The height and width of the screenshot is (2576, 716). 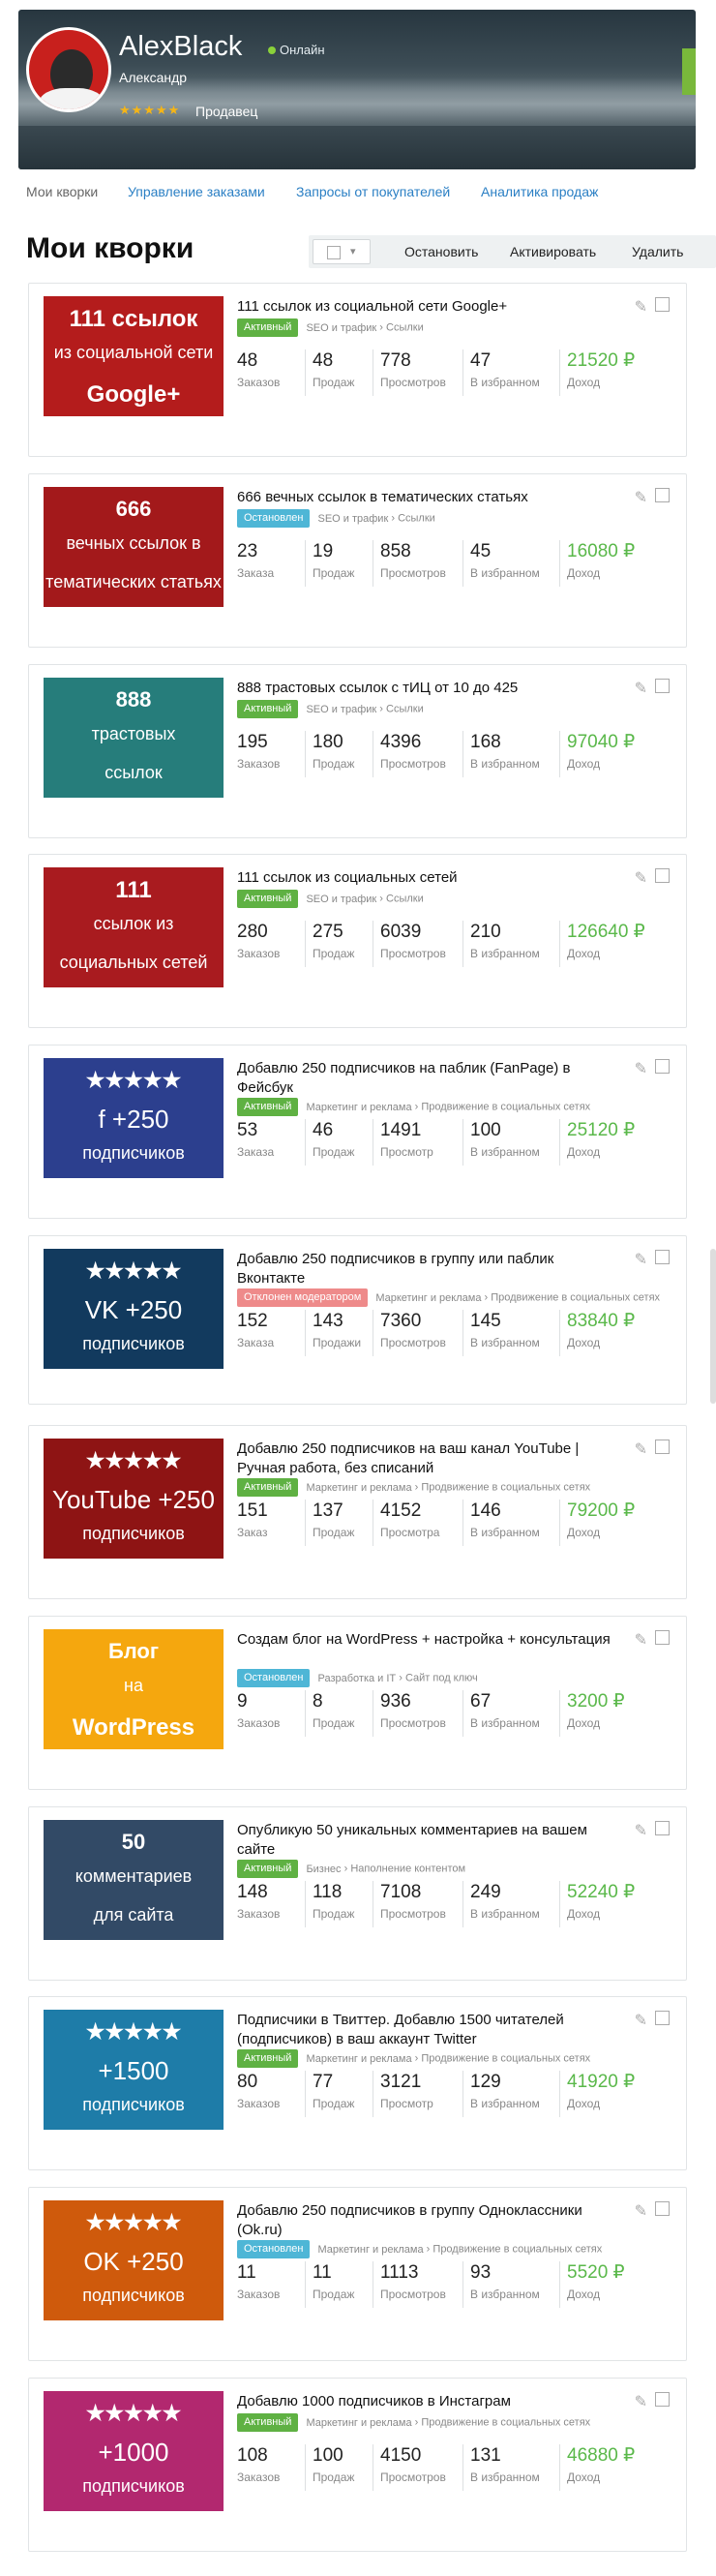 What do you see at coordinates (553, 252) in the screenshot?
I see `activate-button: Активировать` at bounding box center [553, 252].